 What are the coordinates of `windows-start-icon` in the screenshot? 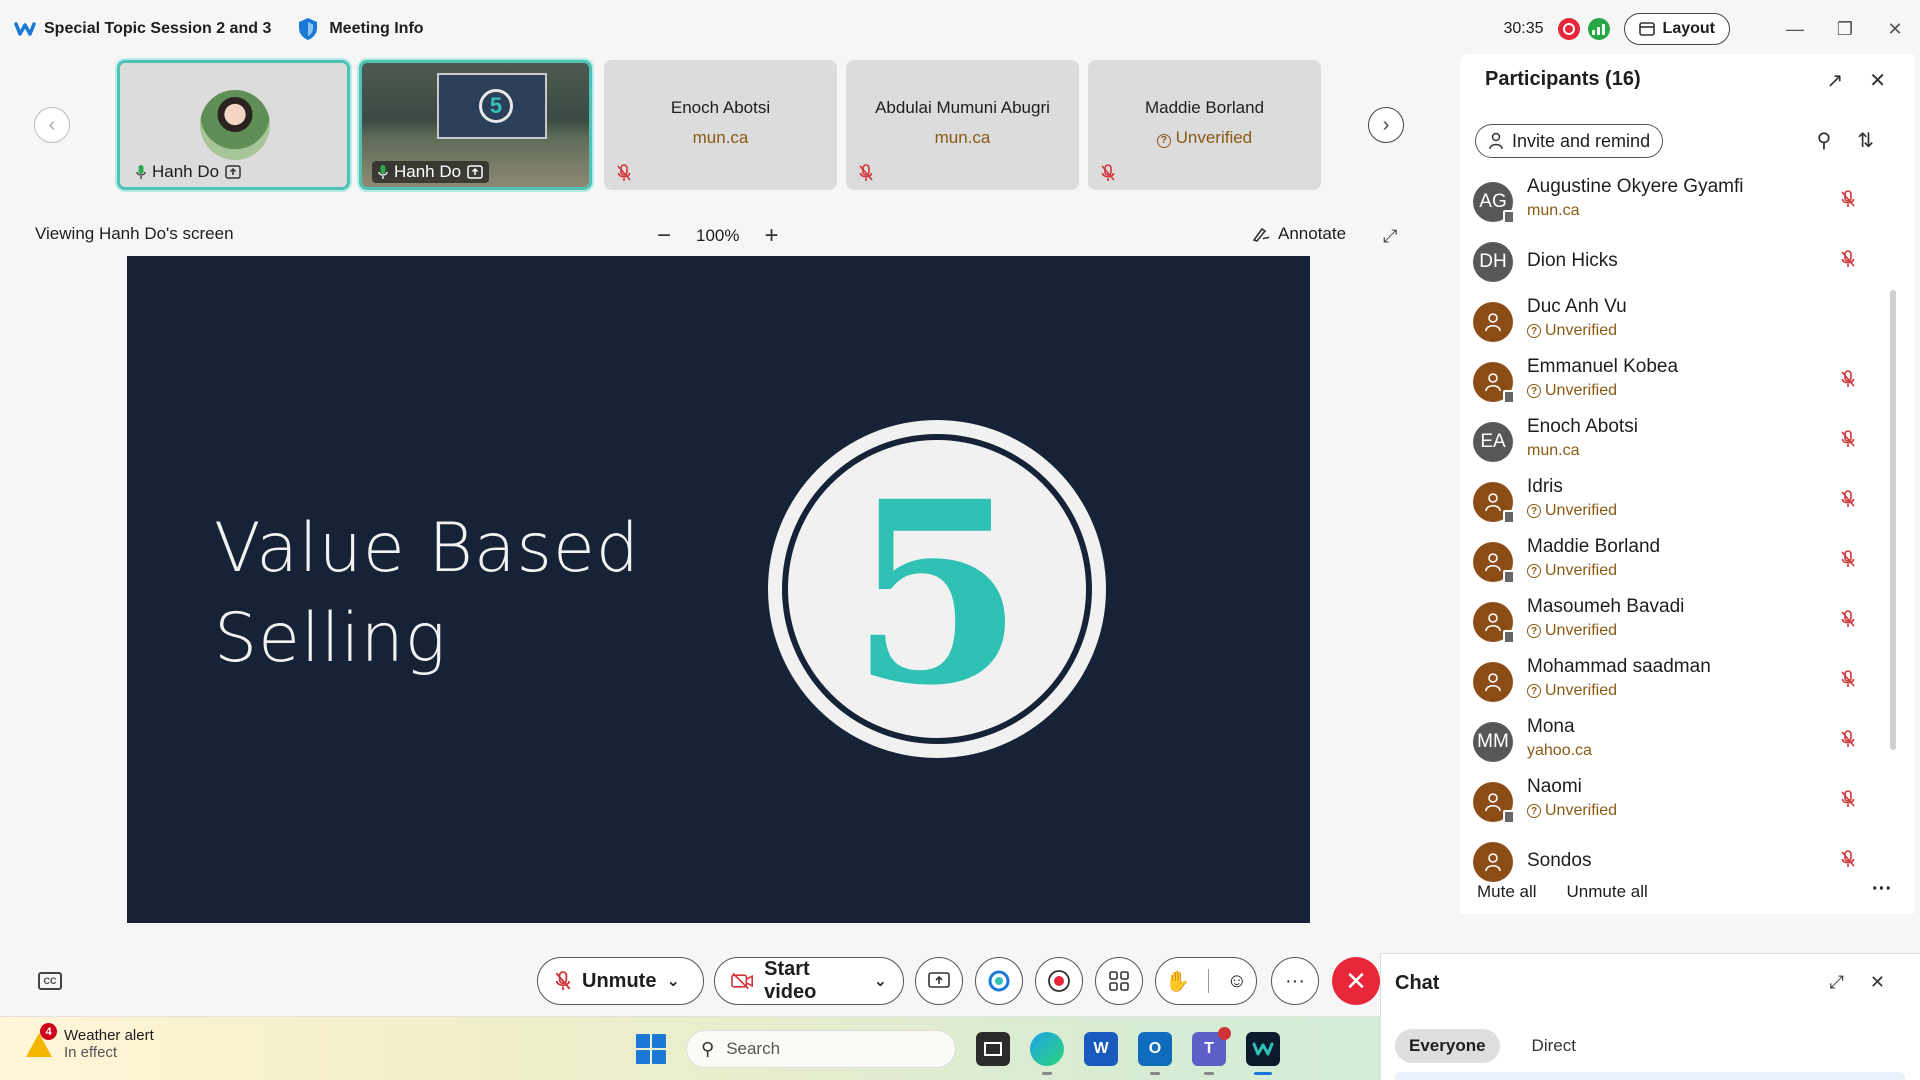 It's located at (651, 1049).